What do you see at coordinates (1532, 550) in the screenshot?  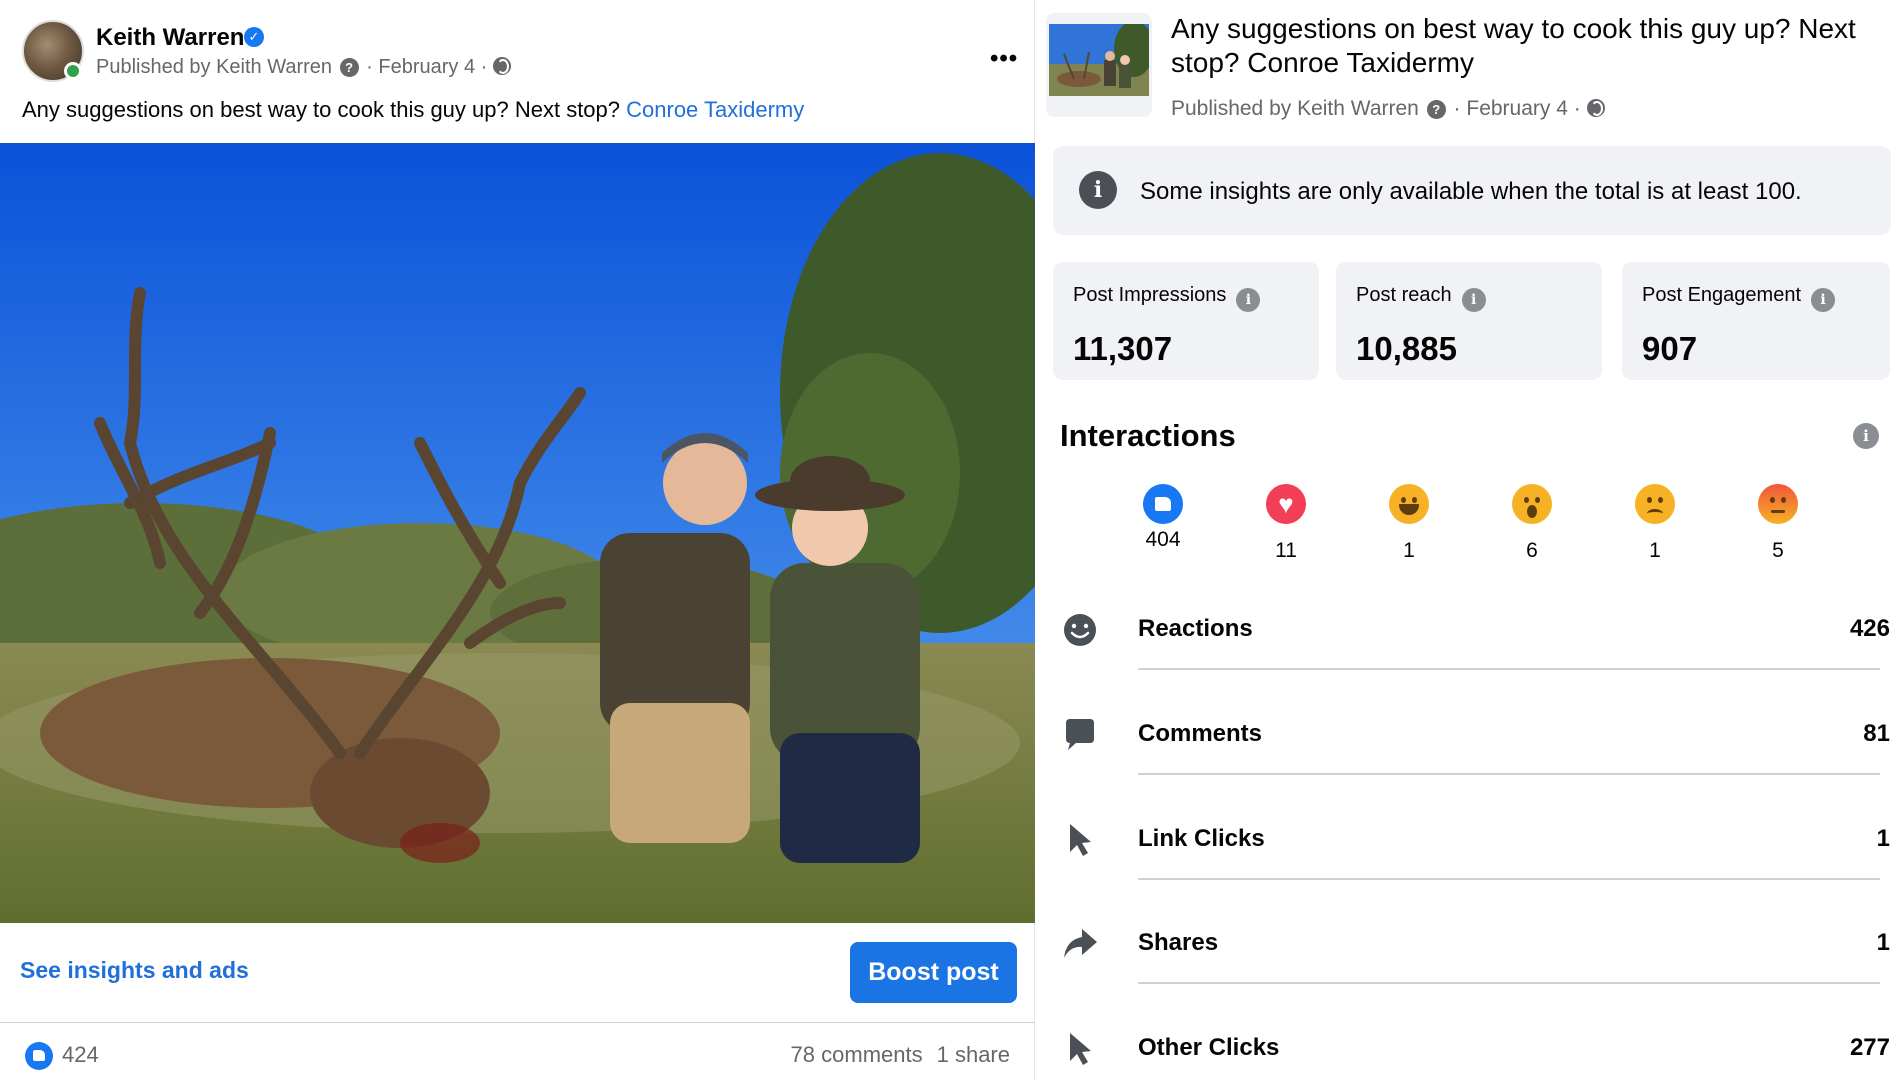 I see `reaction-count: 6` at bounding box center [1532, 550].